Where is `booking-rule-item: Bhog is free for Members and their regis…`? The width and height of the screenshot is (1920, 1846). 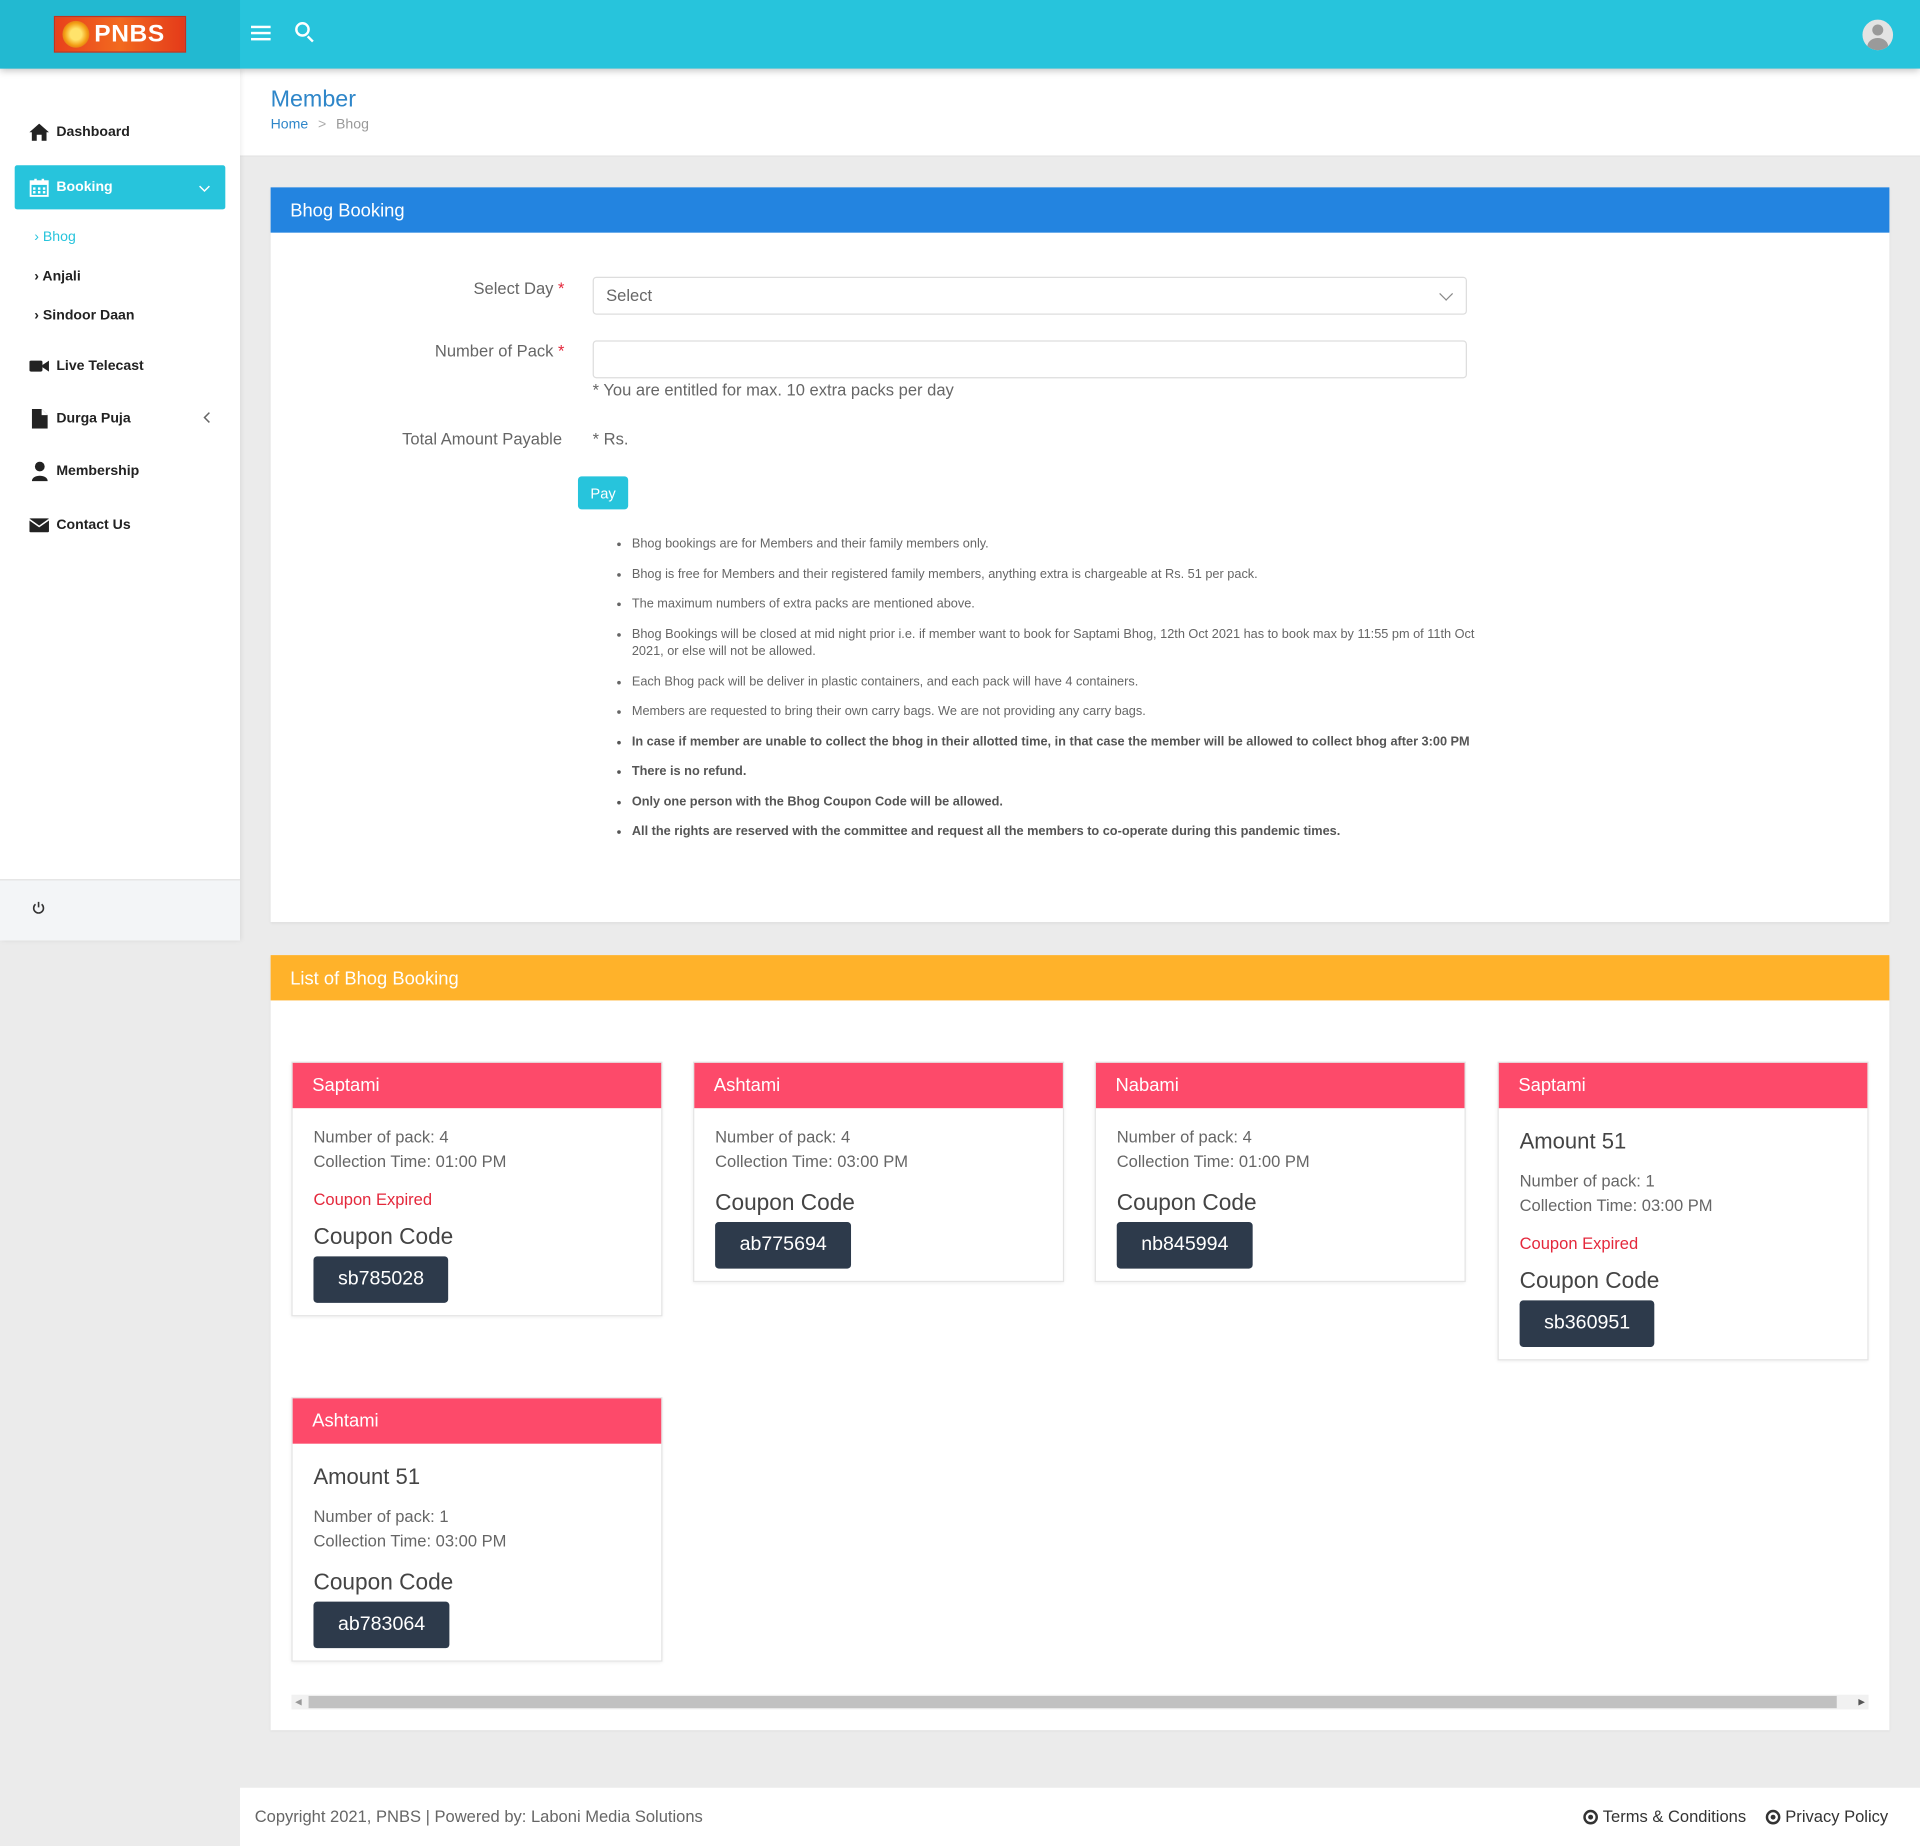 booking-rule-item: Bhog is free for Members and their regis… is located at coordinates (1054, 575).